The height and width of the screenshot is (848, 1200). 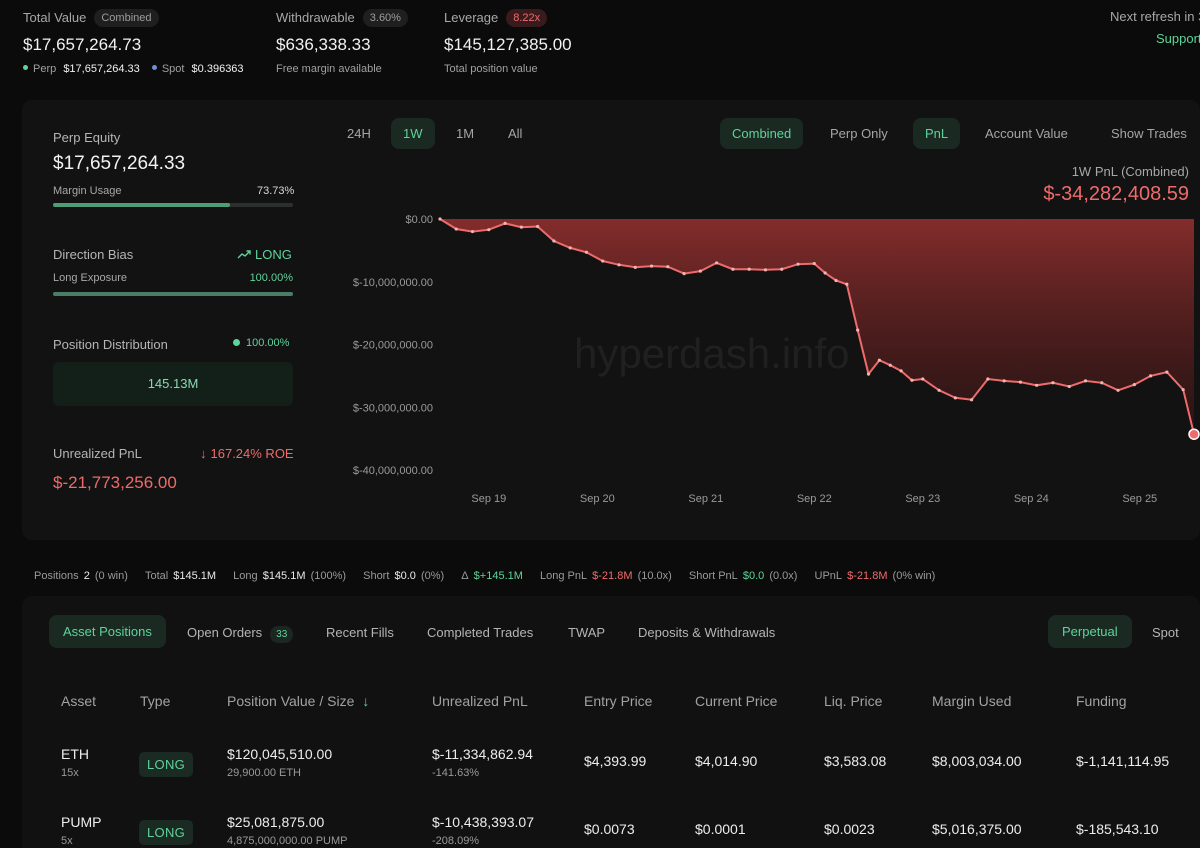 I want to click on col-asset: Asset, so click(x=78, y=701).